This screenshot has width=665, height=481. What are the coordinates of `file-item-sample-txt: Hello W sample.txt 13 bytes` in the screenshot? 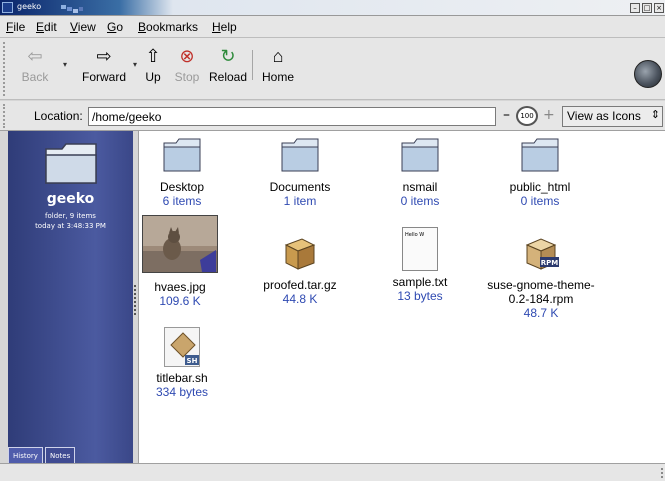 It's located at (420, 265).